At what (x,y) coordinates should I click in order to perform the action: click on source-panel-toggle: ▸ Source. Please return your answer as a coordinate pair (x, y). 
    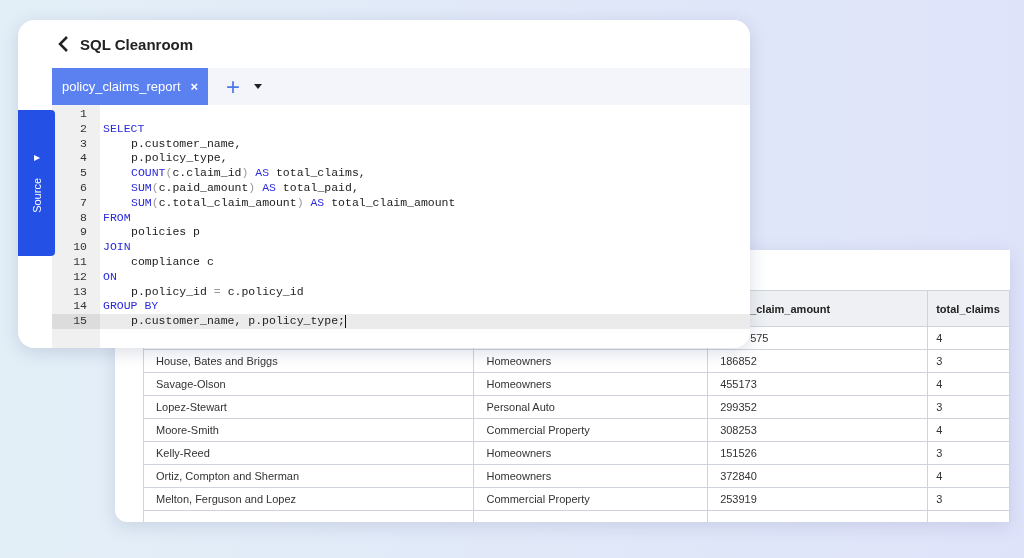
    Looking at the image, I should click on (36, 183).